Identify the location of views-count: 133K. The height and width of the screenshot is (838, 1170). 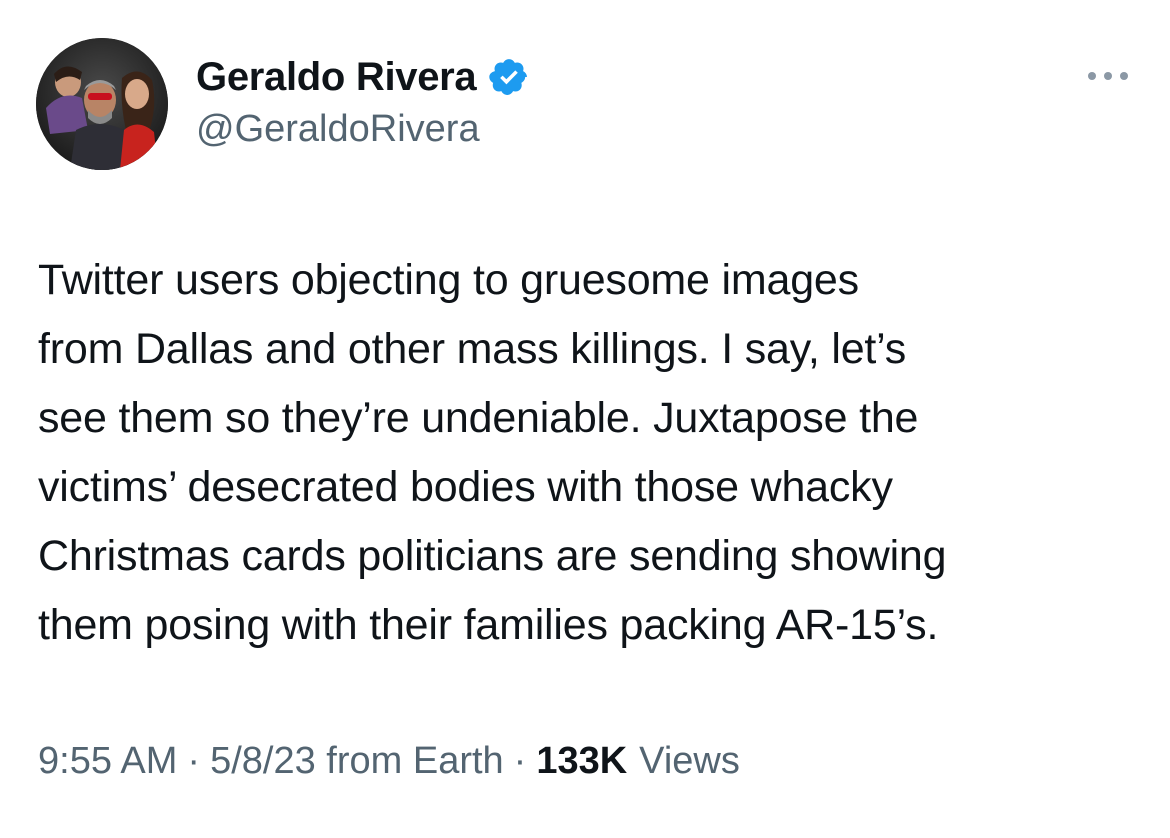
(581, 761).